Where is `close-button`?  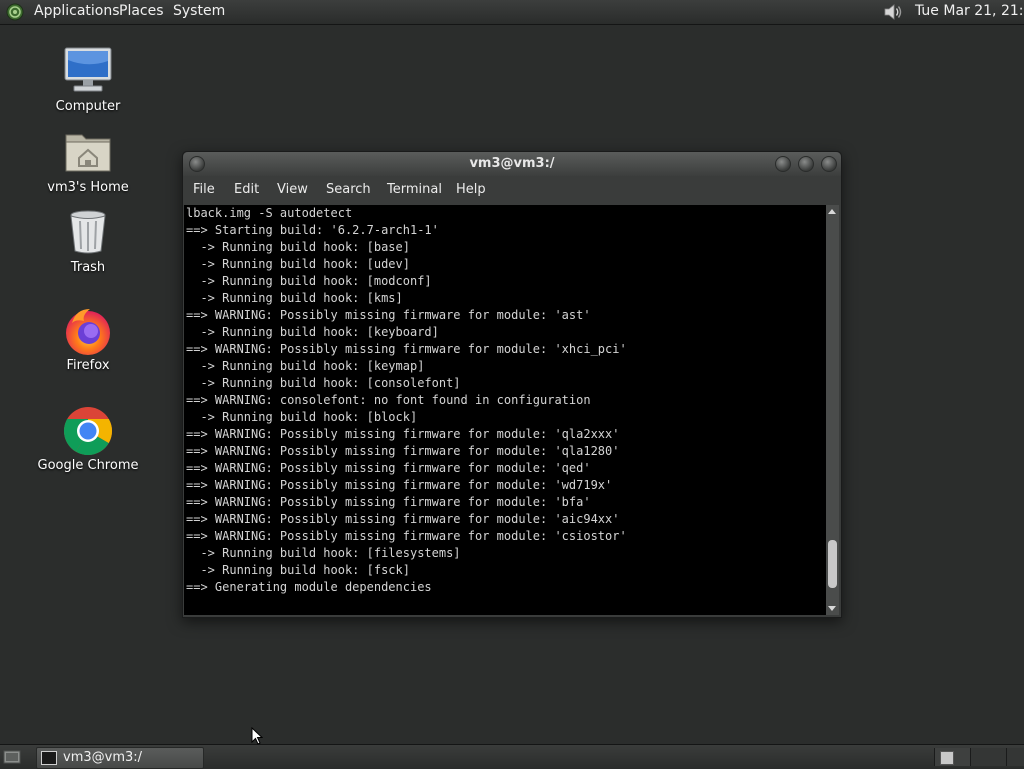
close-button is located at coordinates (829, 164).